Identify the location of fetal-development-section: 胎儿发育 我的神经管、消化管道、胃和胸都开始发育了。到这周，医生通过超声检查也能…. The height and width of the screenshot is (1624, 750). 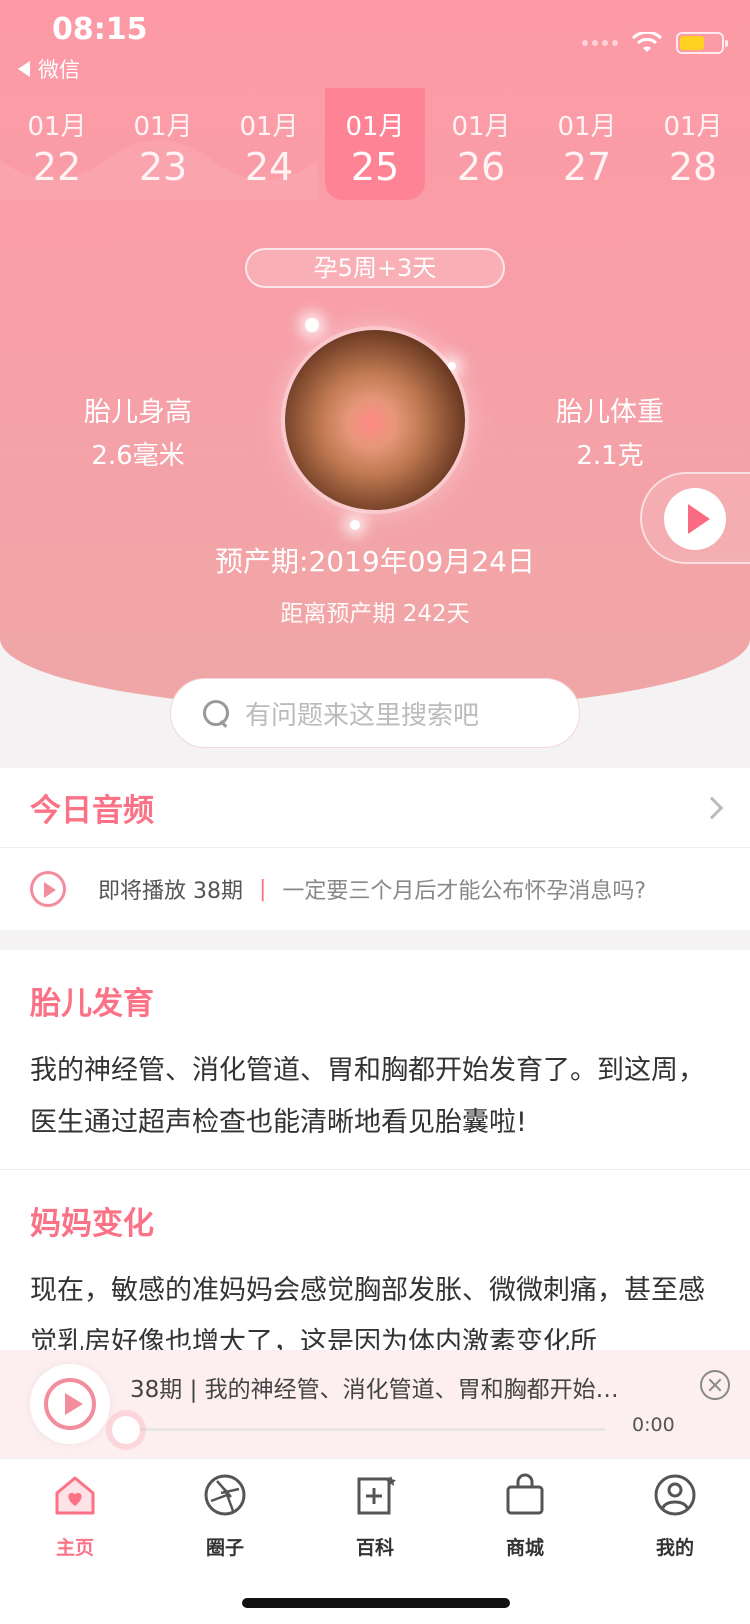
(375, 1049).